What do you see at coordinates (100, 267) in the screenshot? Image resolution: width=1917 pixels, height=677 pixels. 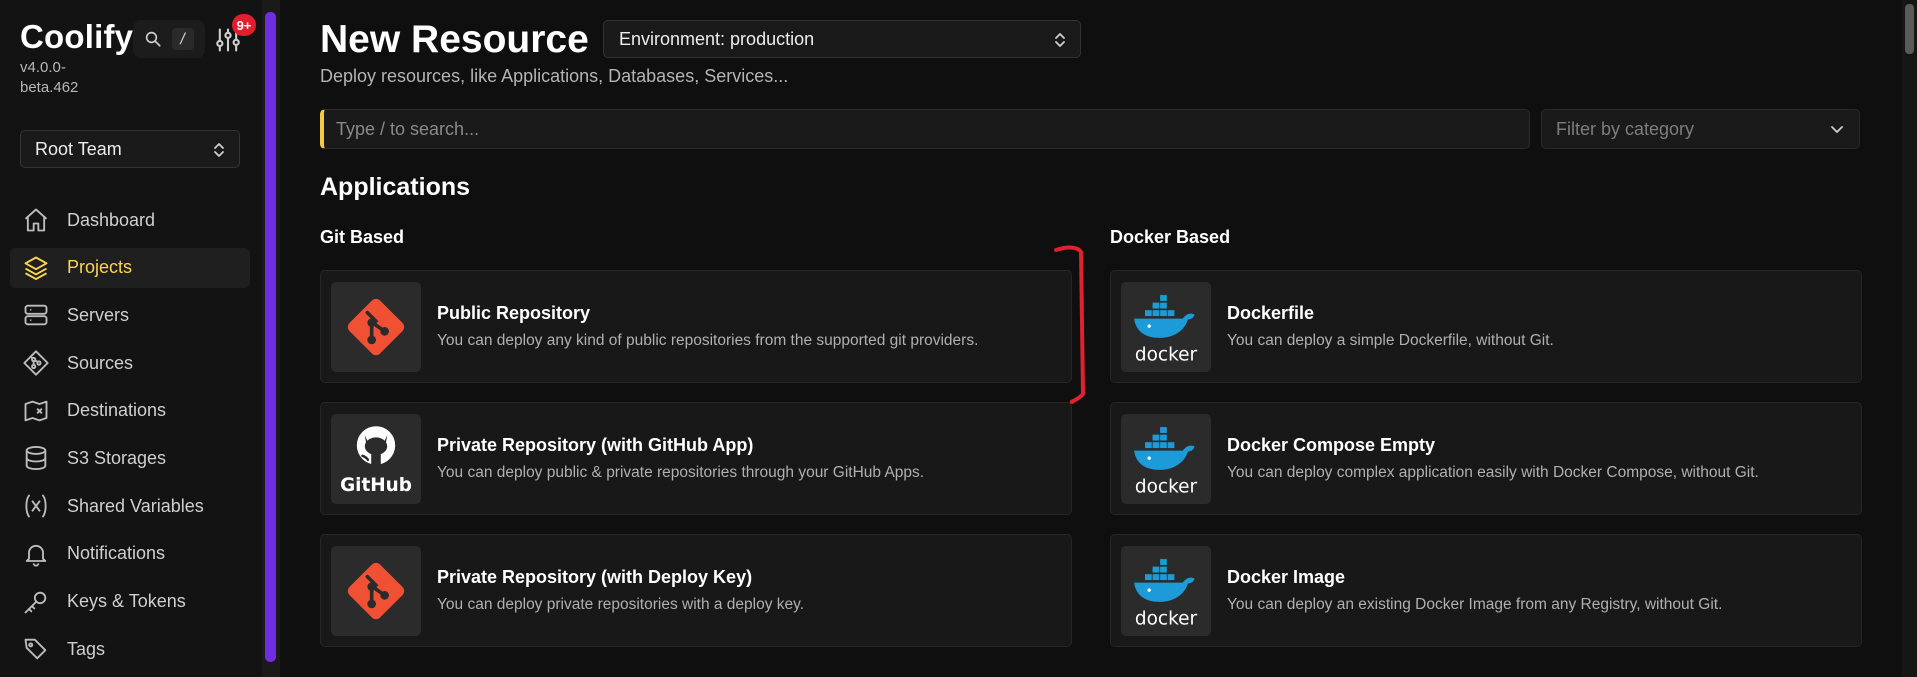 I see `sidebar-item-label: Projects` at bounding box center [100, 267].